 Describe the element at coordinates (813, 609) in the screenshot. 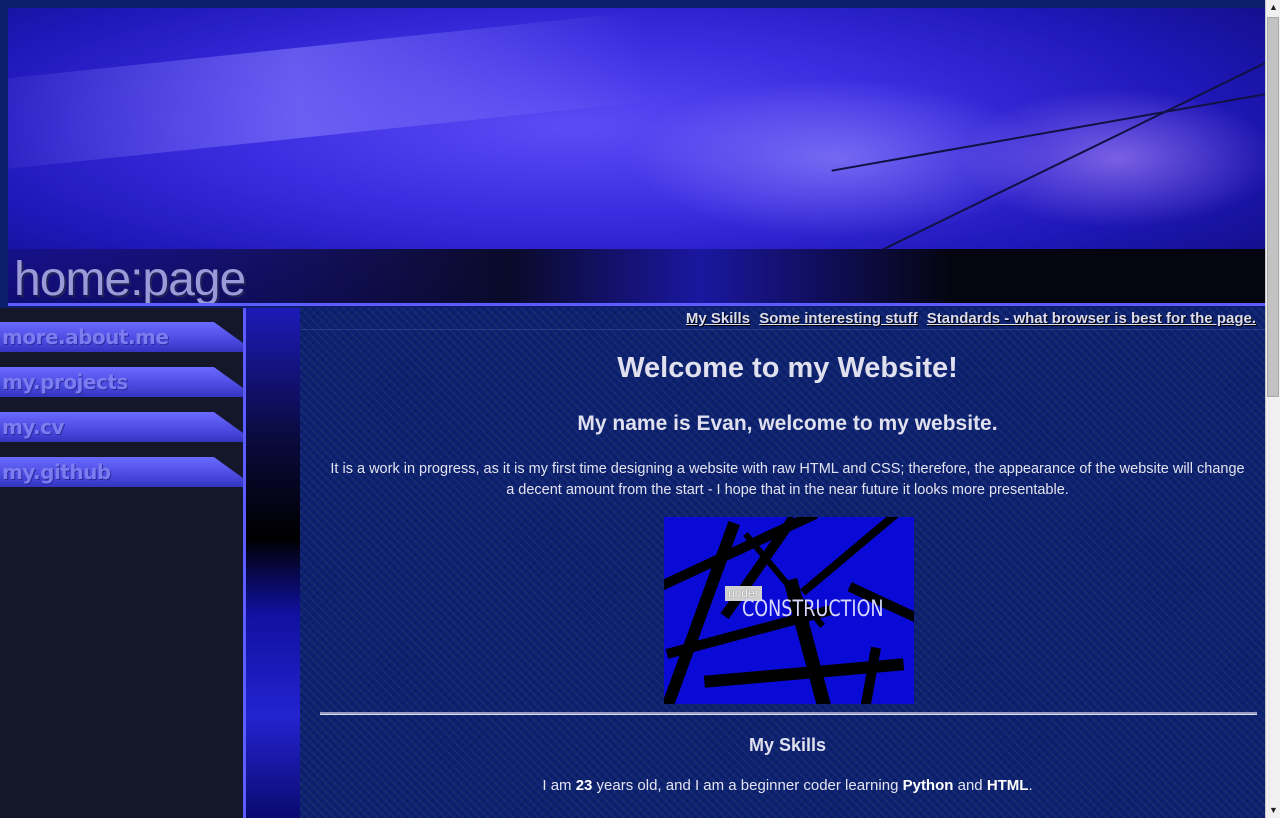

I see `construction-label: CONSTRUCTION` at that location.